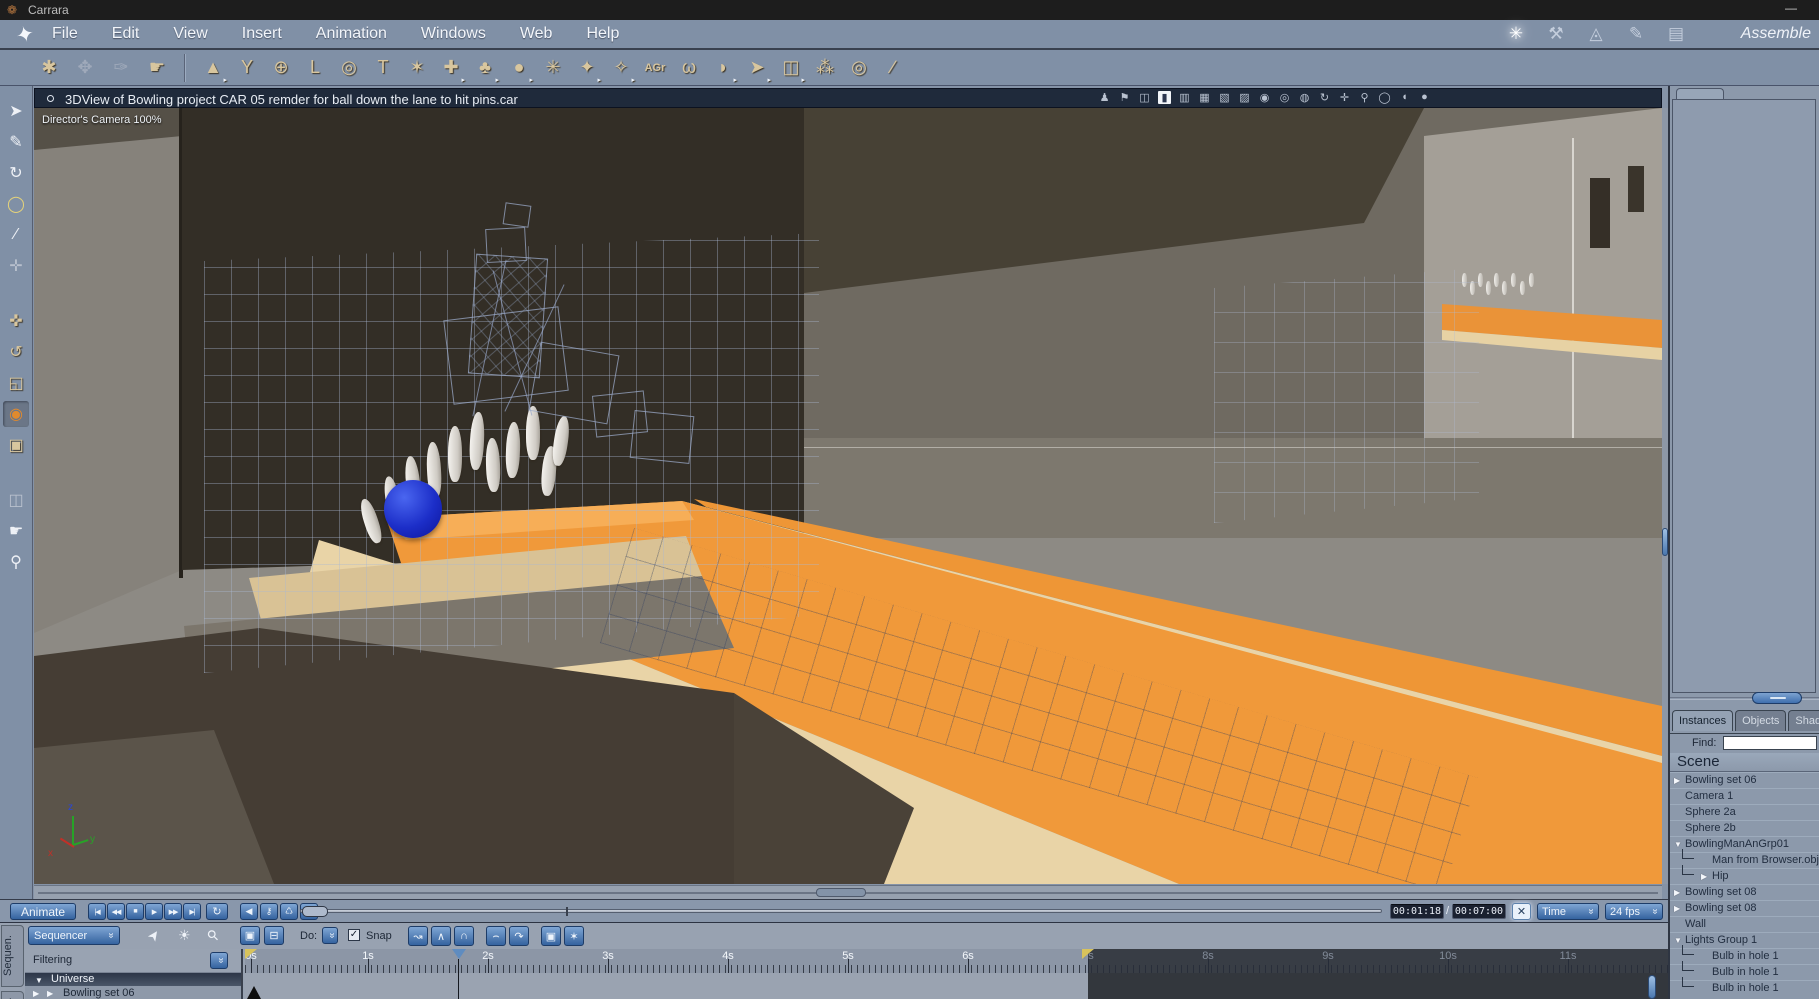  Describe the element at coordinates (1744, 396) in the screenshot. I see `browser-area` at that location.